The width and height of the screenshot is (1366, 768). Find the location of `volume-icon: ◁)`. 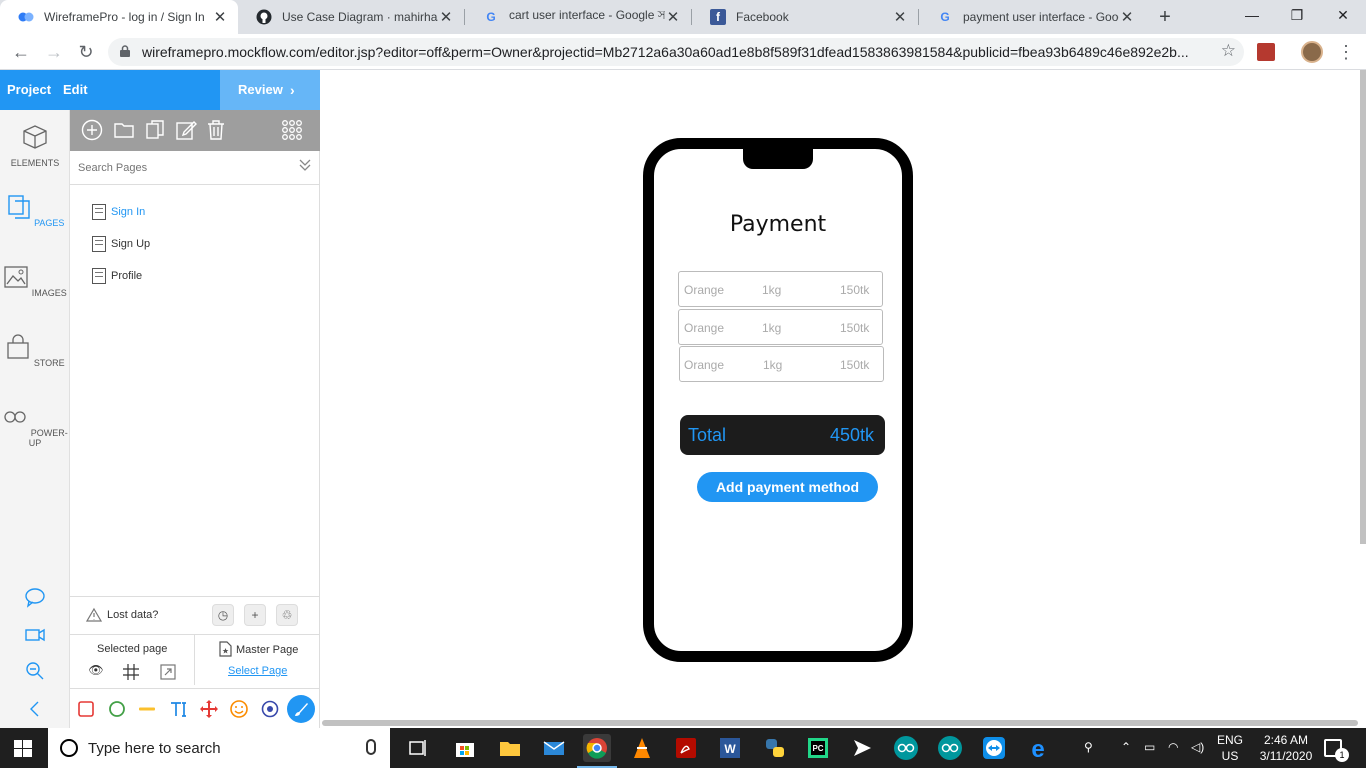

volume-icon: ◁) is located at coordinates (1197, 747).